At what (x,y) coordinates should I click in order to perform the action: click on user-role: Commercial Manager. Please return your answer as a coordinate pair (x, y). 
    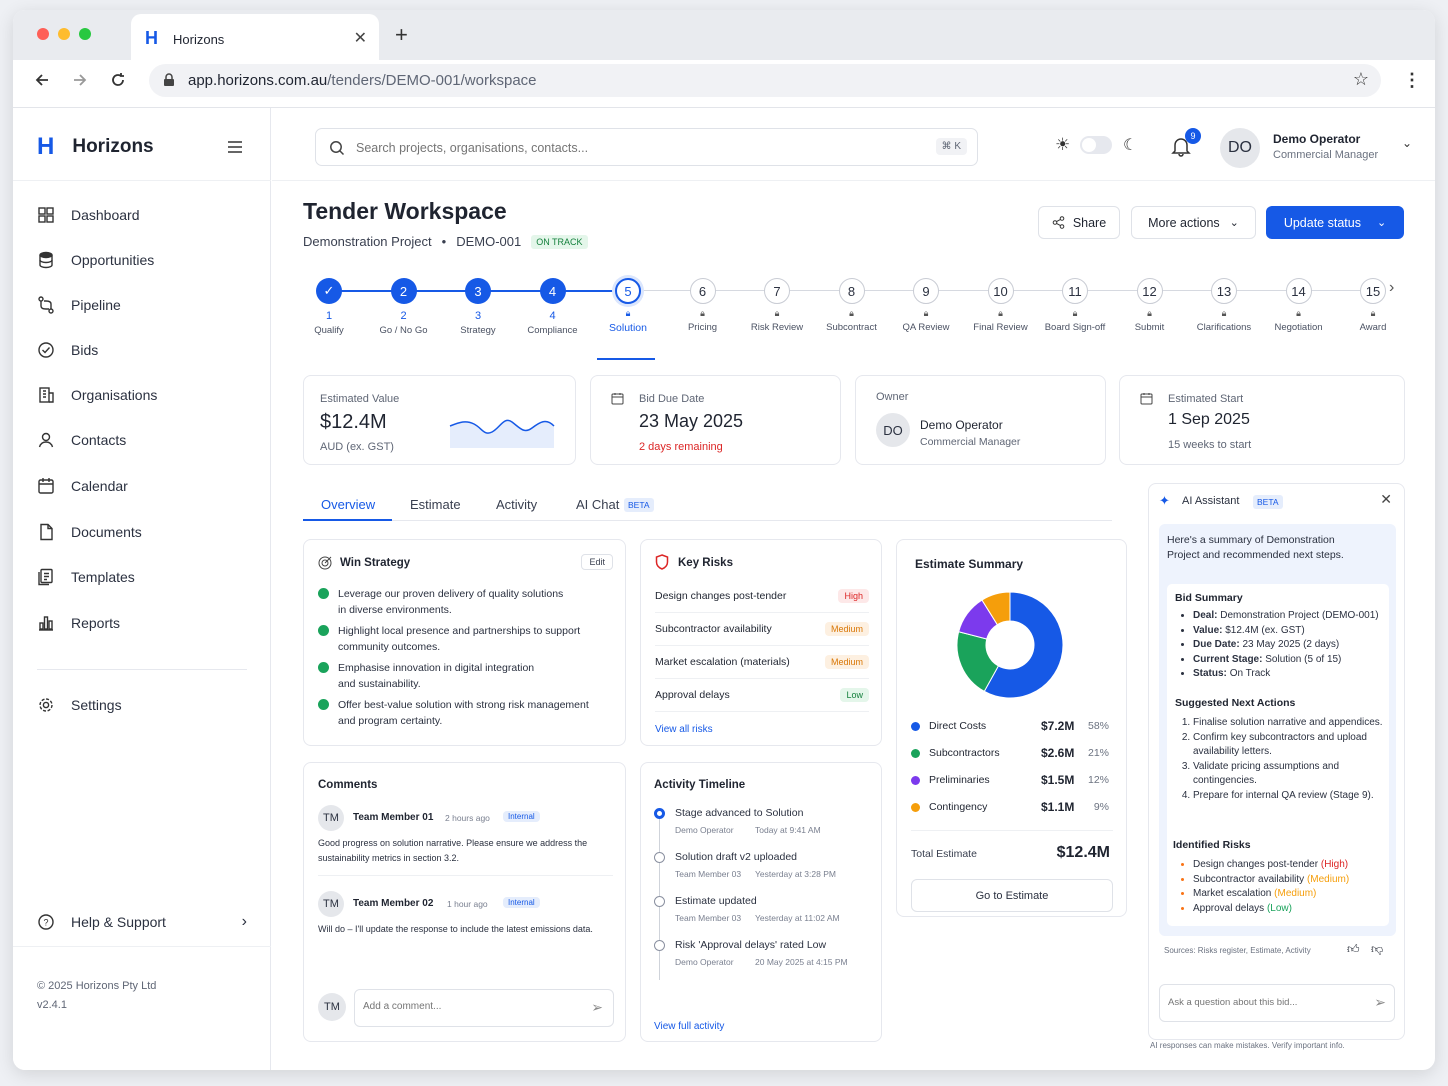
    Looking at the image, I should click on (1326, 155).